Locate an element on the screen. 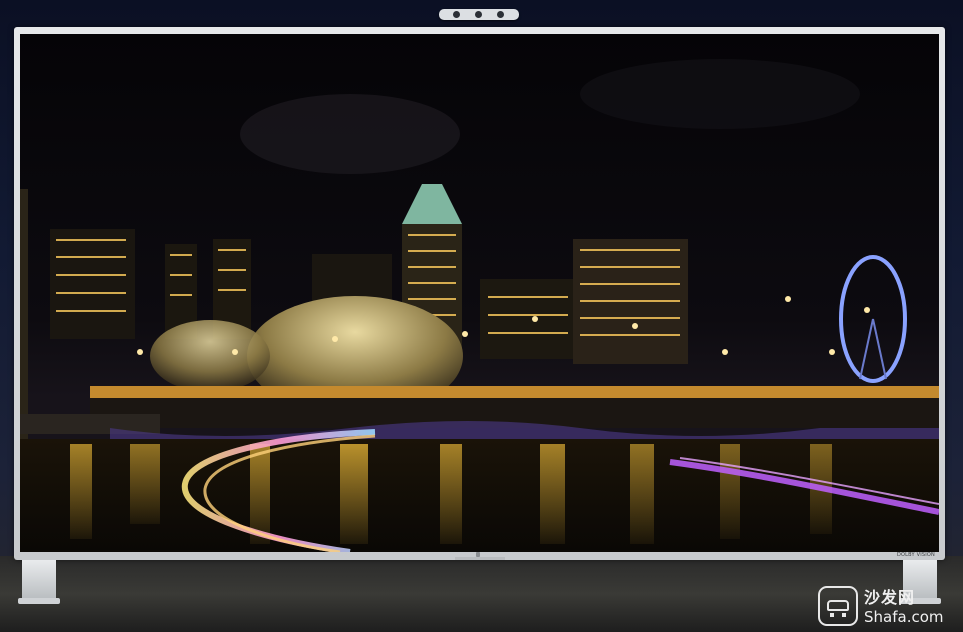  tv-camera is located at coordinates (479, 14).